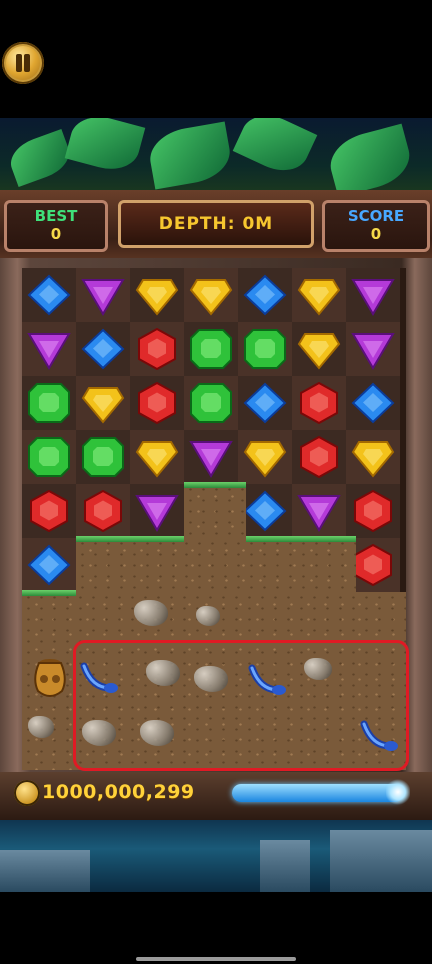 The image size is (432, 964). Describe the element at coordinates (50, 678) in the screenshot. I see `clay-pot-icon` at that location.